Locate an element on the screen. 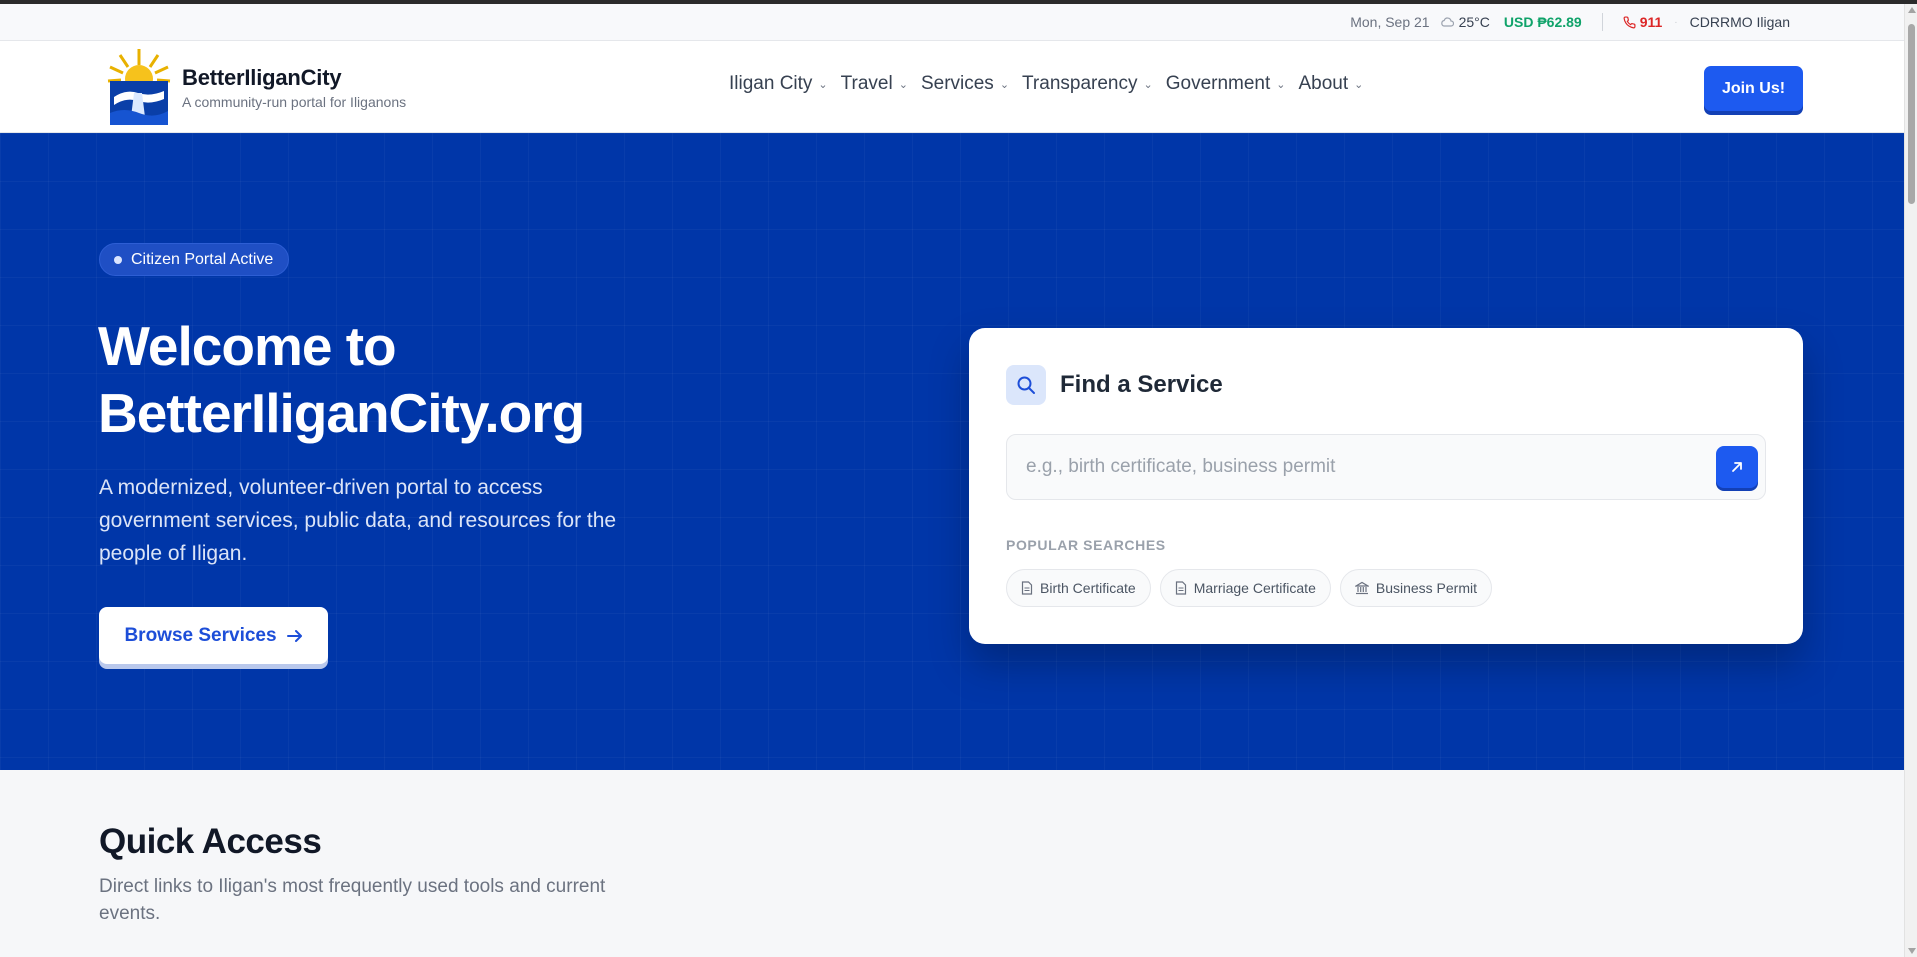  arrow-right-icon is located at coordinates (294, 635).